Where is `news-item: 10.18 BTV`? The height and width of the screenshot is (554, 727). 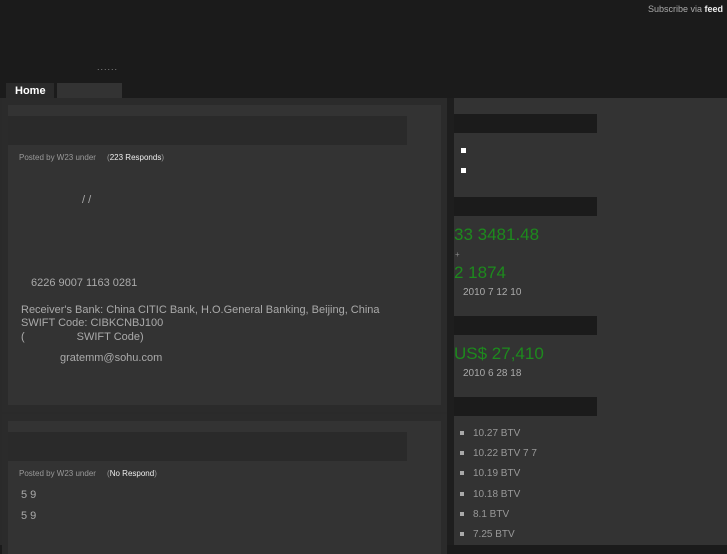
news-item: 10.18 BTV is located at coordinates (490, 494).